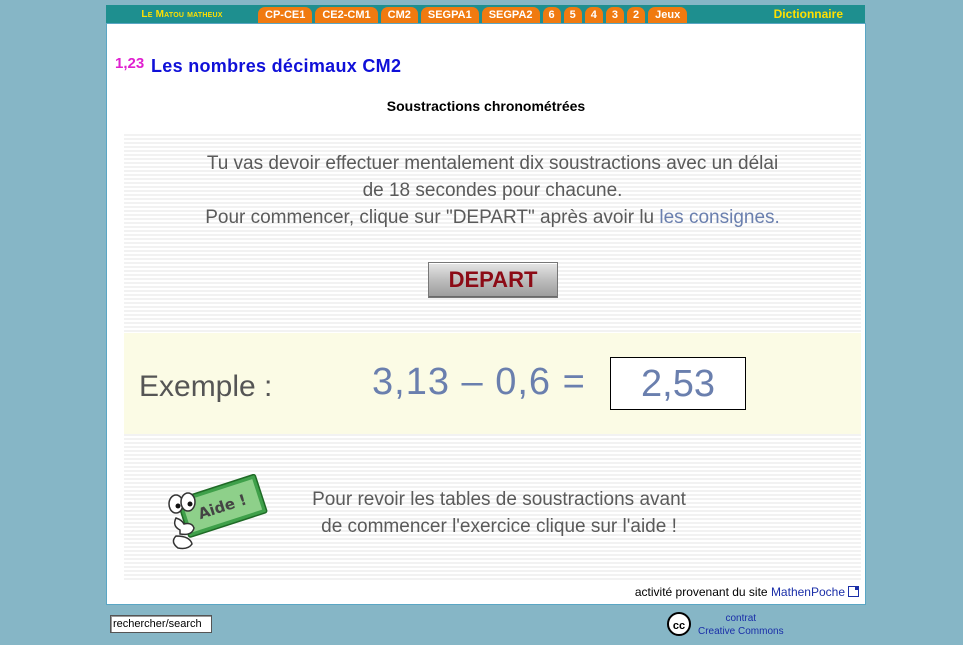  I want to click on page-title: Les nombres décimaux CM2, so click(276, 66).